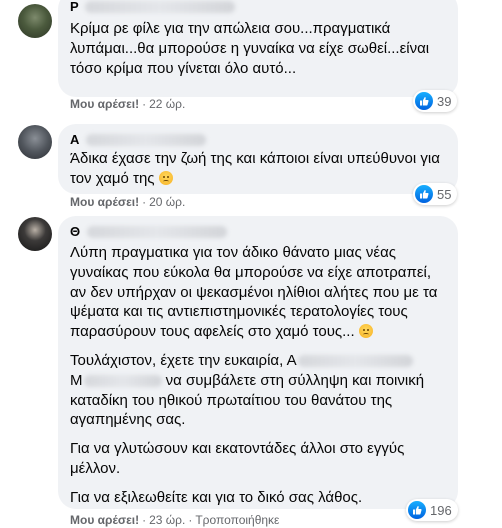 Image resolution: width=502 pixels, height=528 pixels. What do you see at coordinates (444, 194) in the screenshot?
I see `reaction-count: 55` at bounding box center [444, 194].